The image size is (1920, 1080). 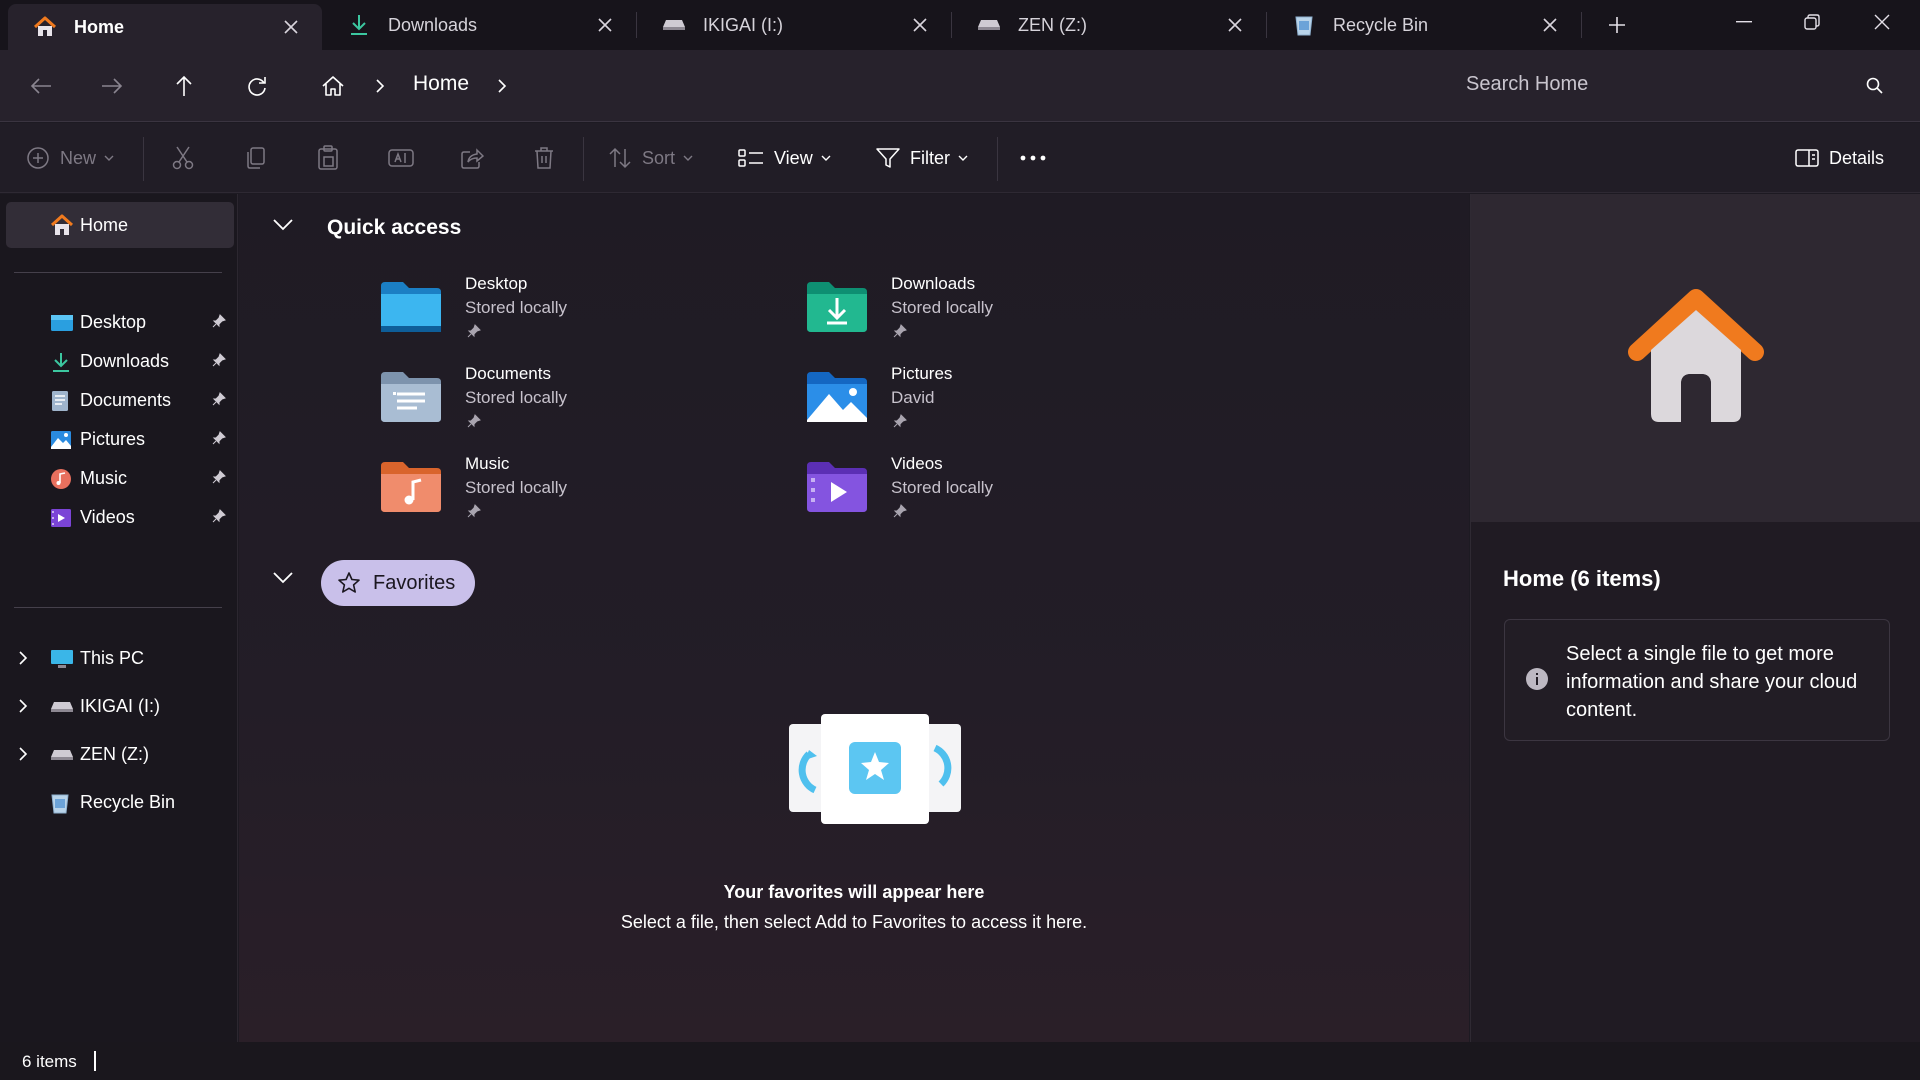 What do you see at coordinates (784, 158) in the screenshot?
I see `view-button: View` at bounding box center [784, 158].